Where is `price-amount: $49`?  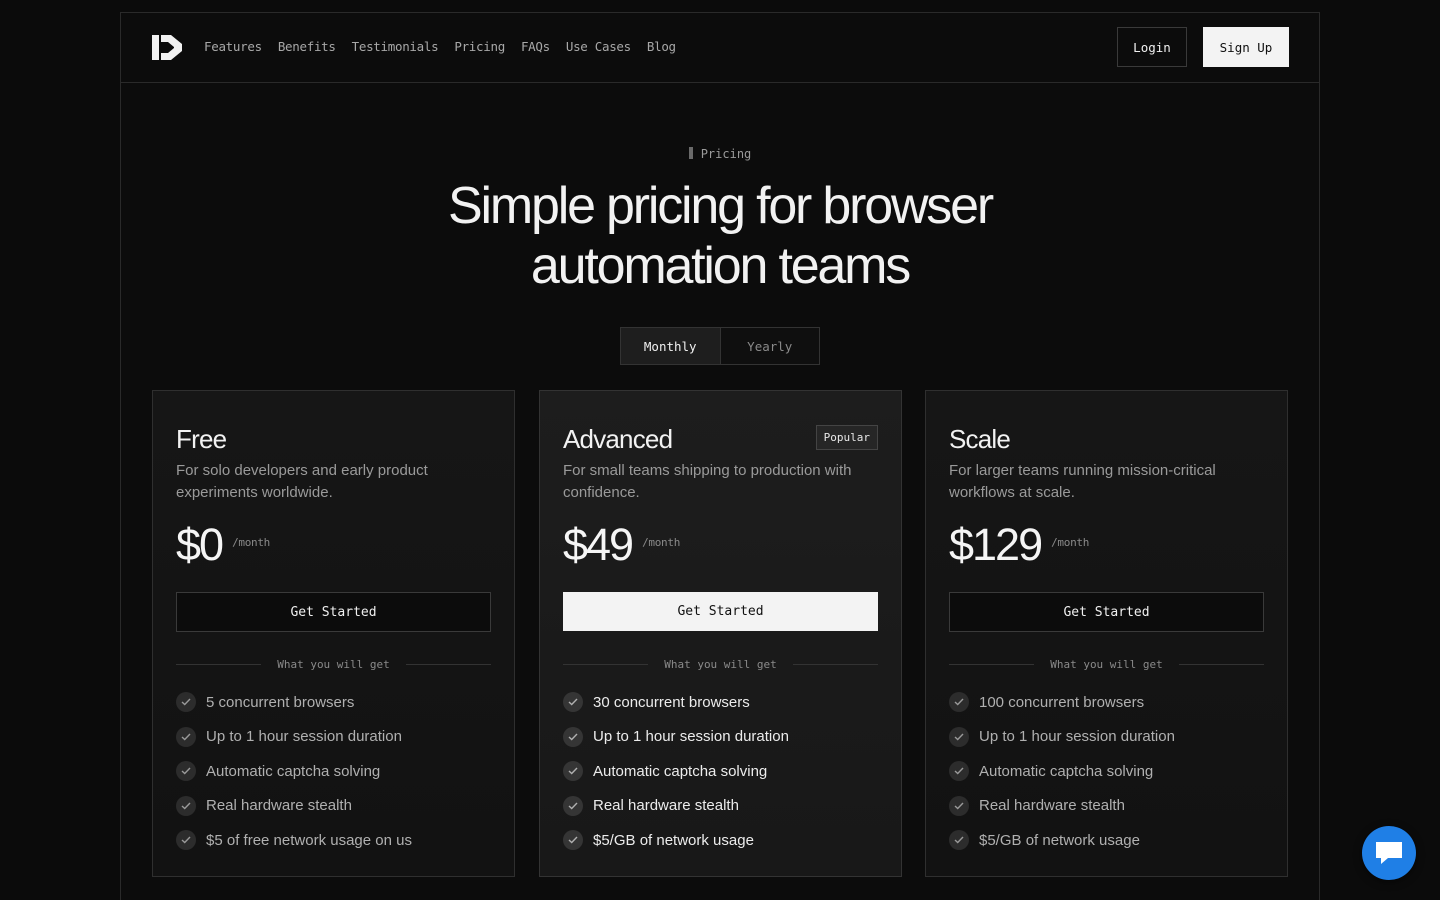 price-amount: $49 is located at coordinates (598, 544).